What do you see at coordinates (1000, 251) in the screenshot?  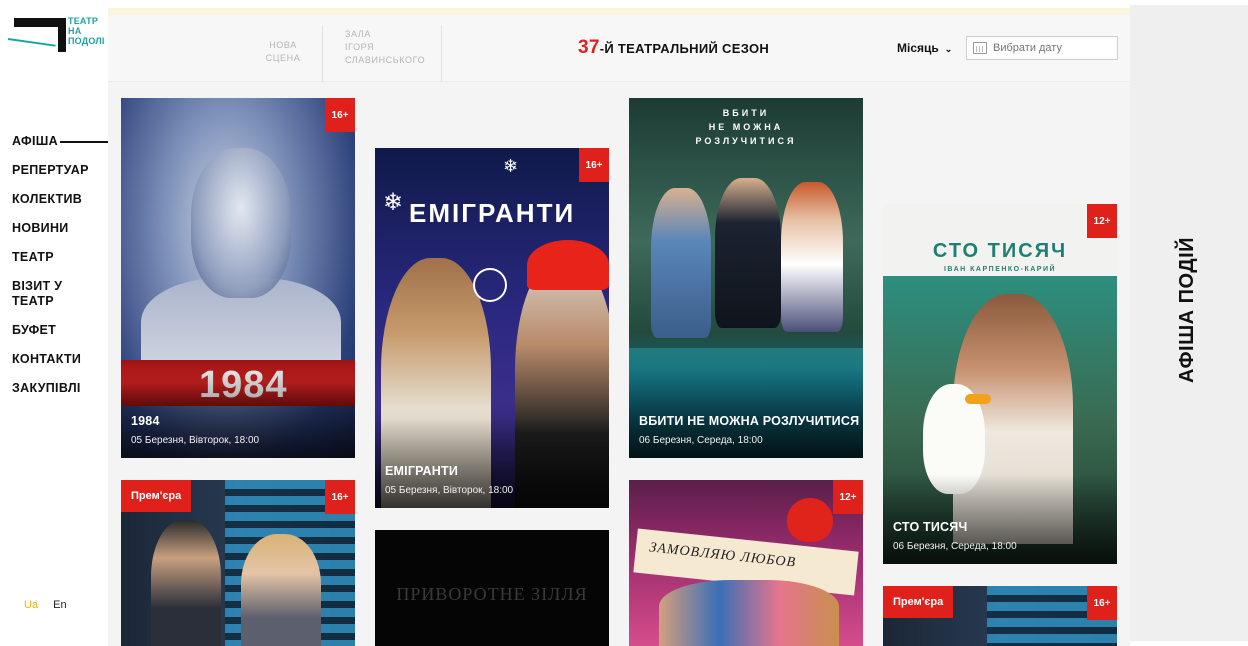 I see `poster-title-sto-tysiach: СТО ТИСЯЧ` at bounding box center [1000, 251].